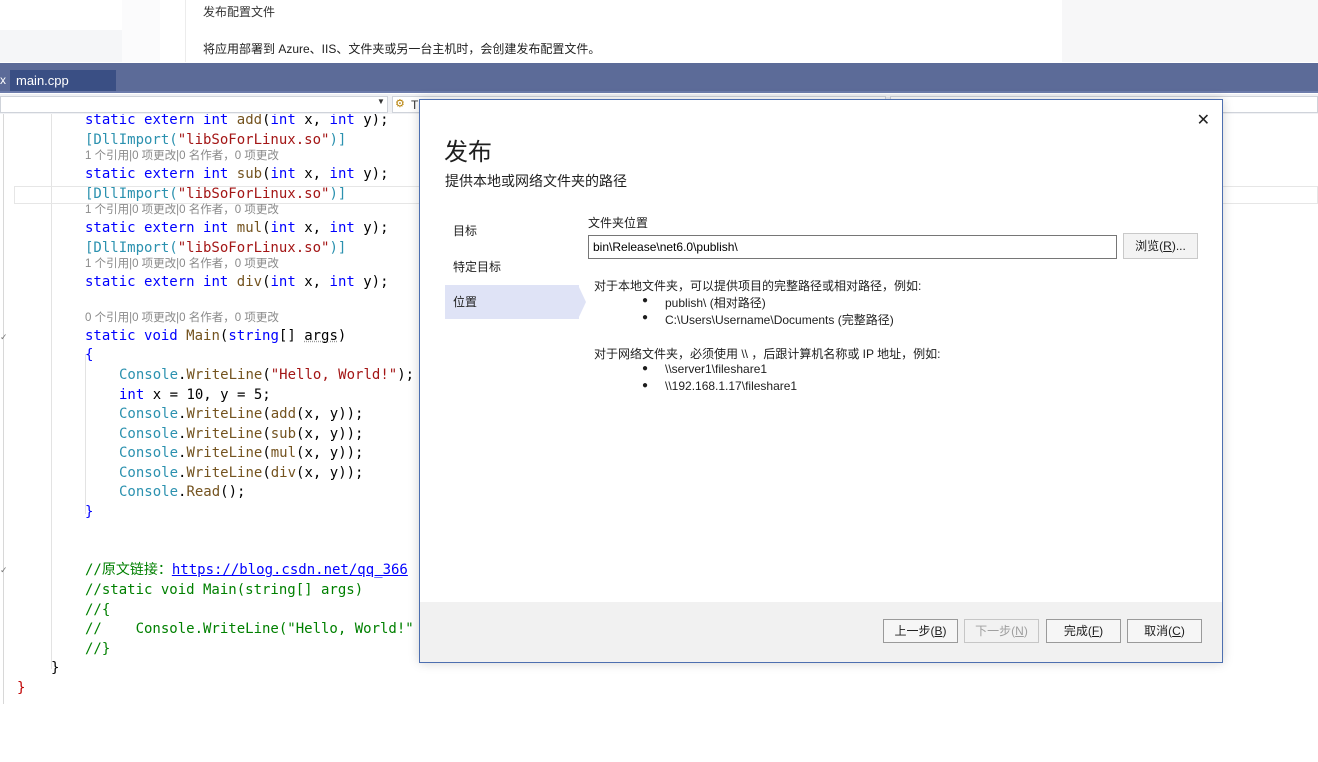 This screenshot has width=1318, height=762. What do you see at coordinates (239, 12) in the screenshot?
I see `publish-card-title: 发布配置文件` at bounding box center [239, 12].